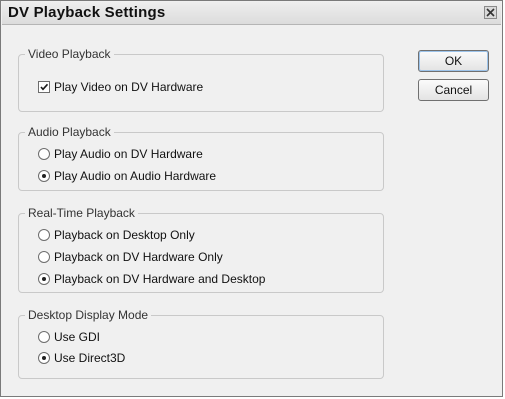 The image size is (505, 399). I want to click on radio-label: Playback on DV Hardware and Desktop, so click(160, 279).